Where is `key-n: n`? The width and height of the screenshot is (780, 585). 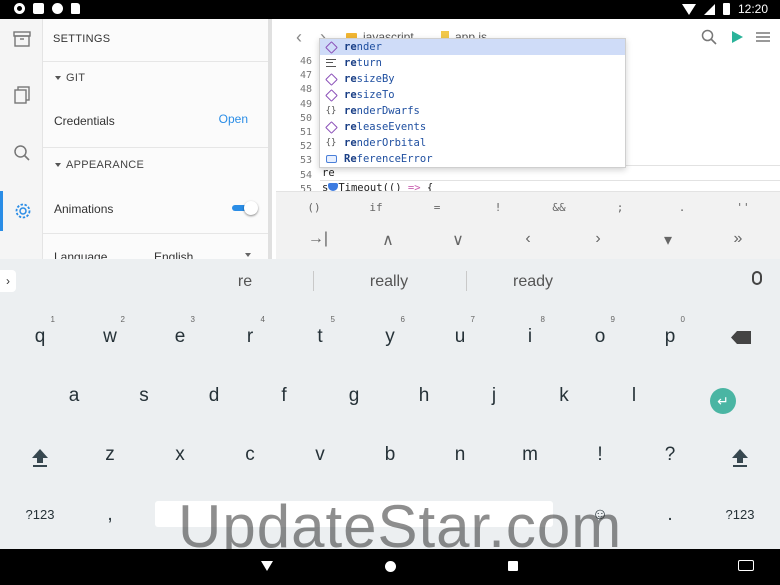 key-n: n is located at coordinates (460, 455).